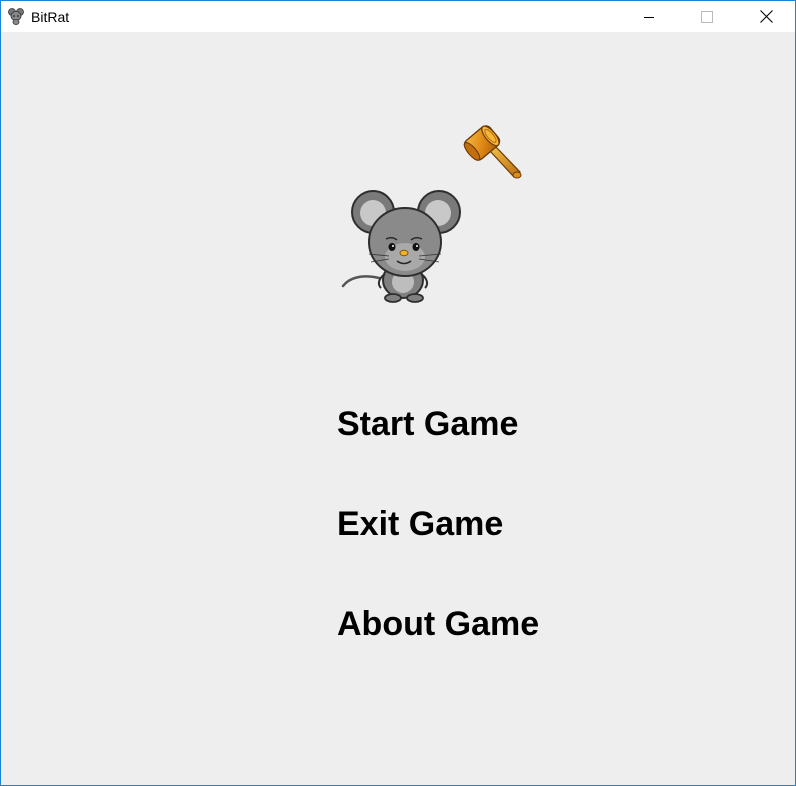 The image size is (796, 786). I want to click on about-game-button: About Game, so click(438, 624).